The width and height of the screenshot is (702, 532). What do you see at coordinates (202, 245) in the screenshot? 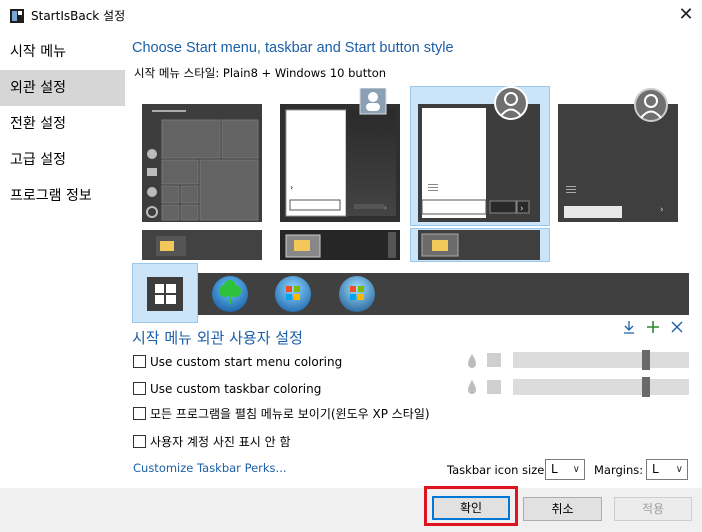
I see `taskbar-preview-windows10` at bounding box center [202, 245].